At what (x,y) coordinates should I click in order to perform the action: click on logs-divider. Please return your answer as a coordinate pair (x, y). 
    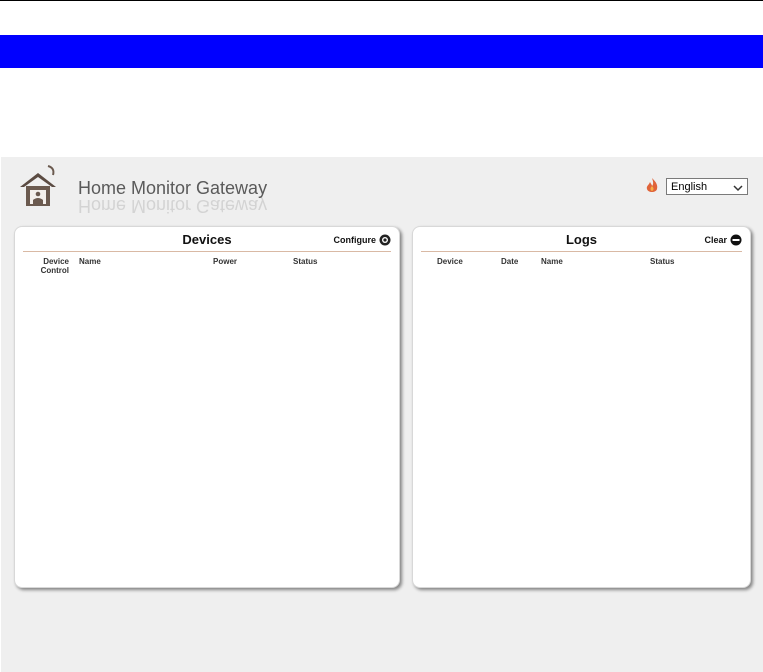
    Looking at the image, I should click on (581, 251).